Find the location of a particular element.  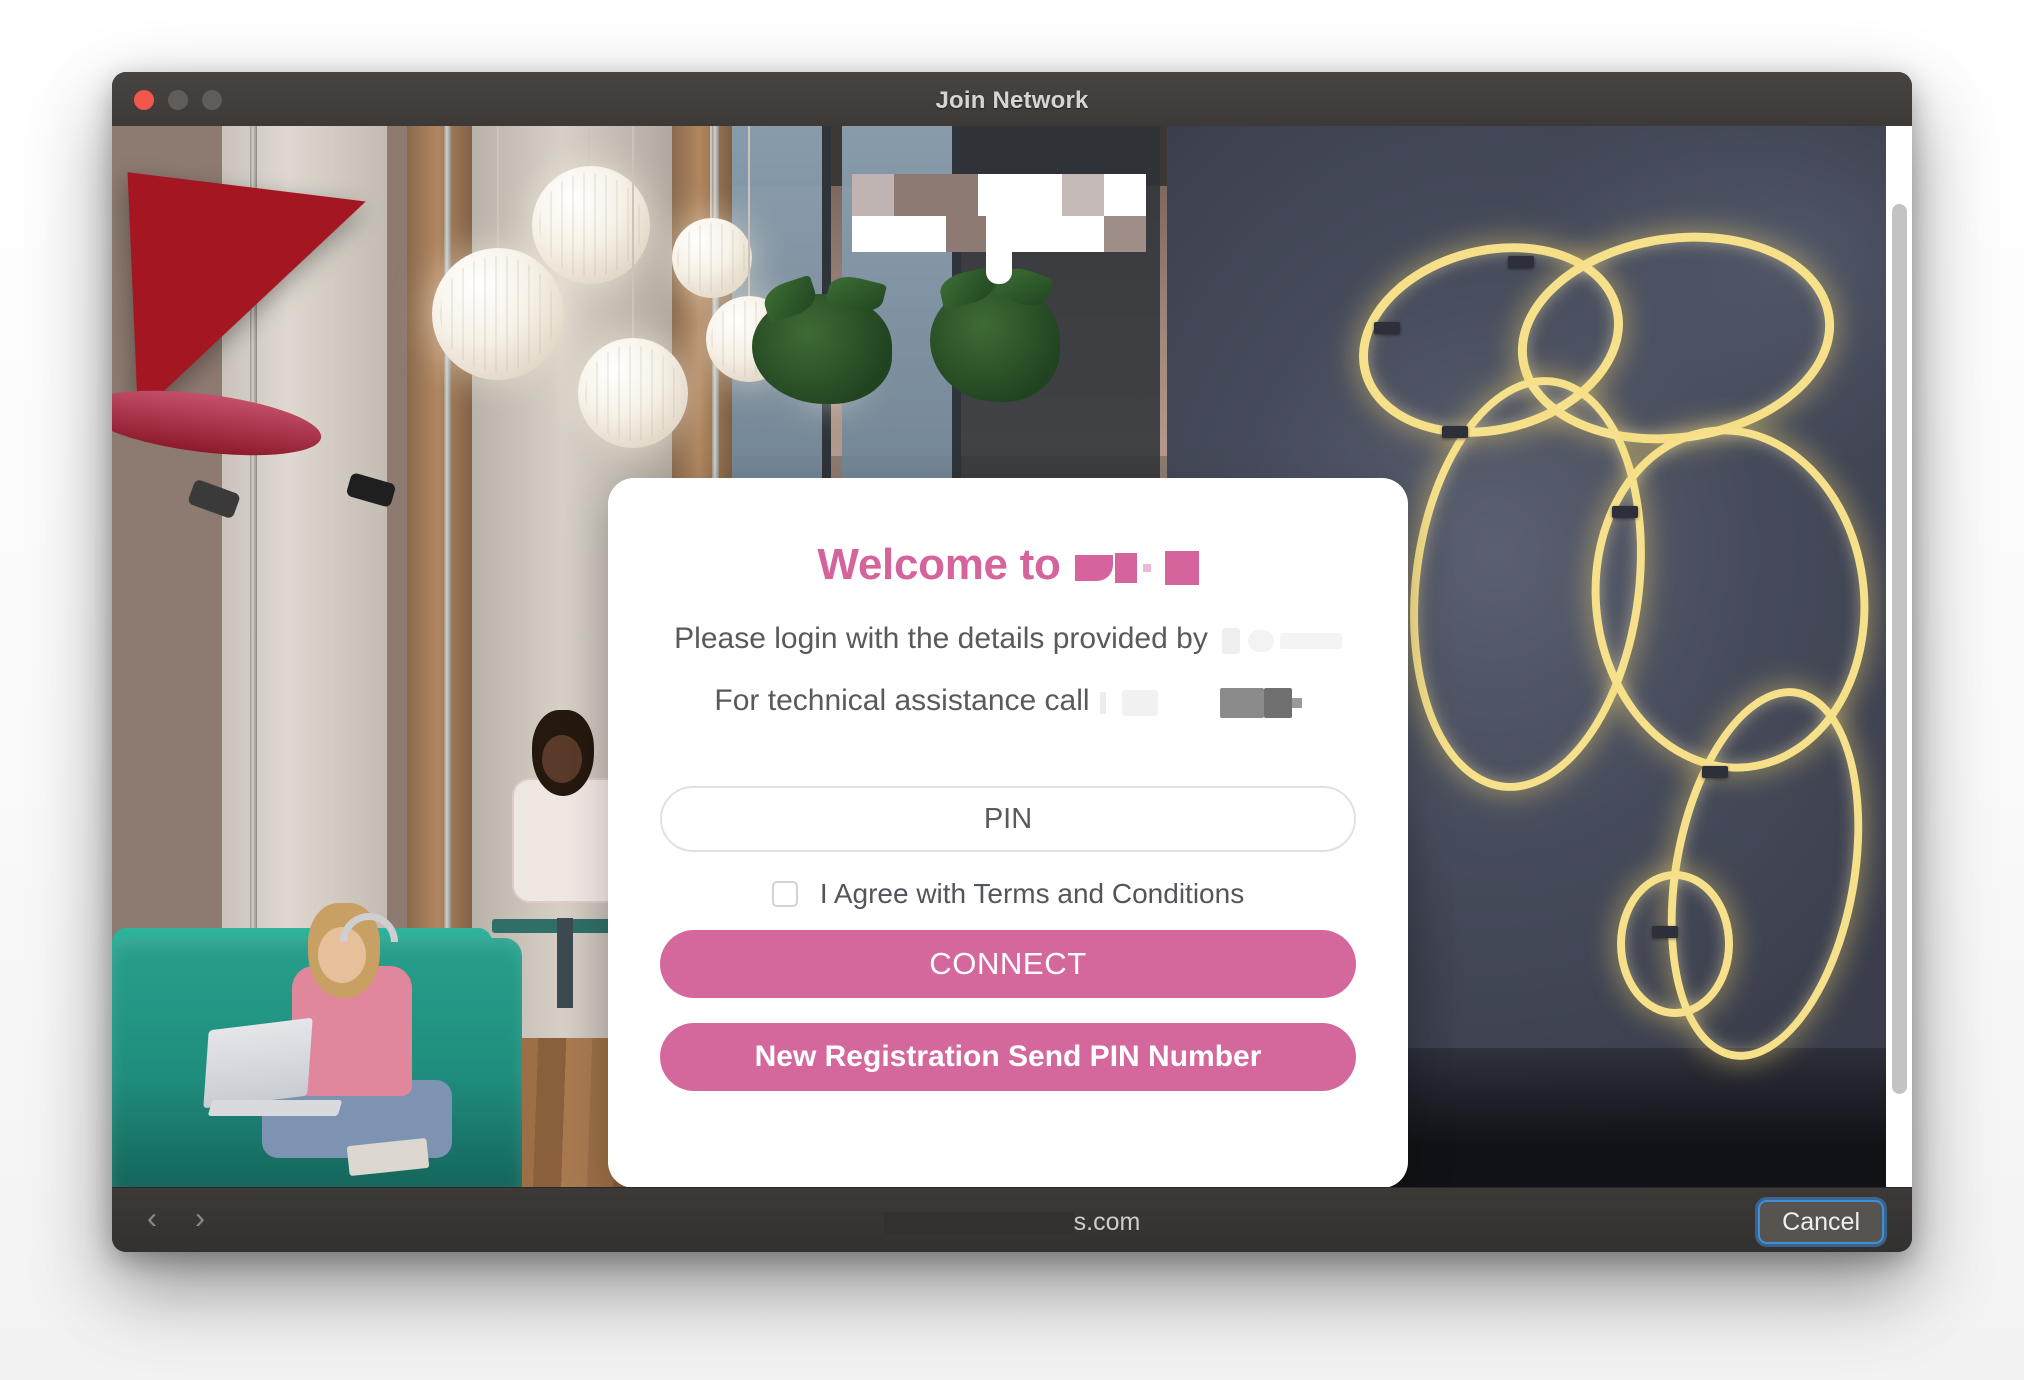

pin-input: PIN is located at coordinates (1008, 819).